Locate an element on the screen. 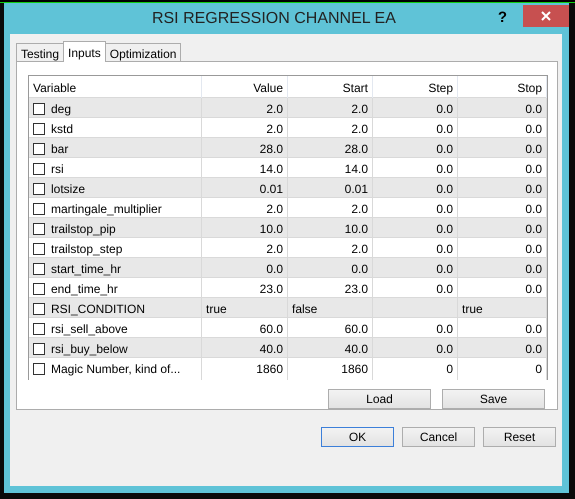 This screenshot has height=499, width=575. tab: Optimization is located at coordinates (143, 52).